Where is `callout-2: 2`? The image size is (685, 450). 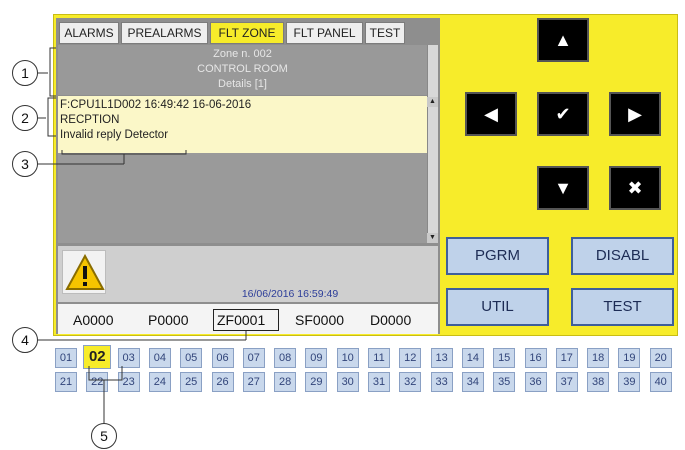 callout-2: 2 is located at coordinates (25, 118).